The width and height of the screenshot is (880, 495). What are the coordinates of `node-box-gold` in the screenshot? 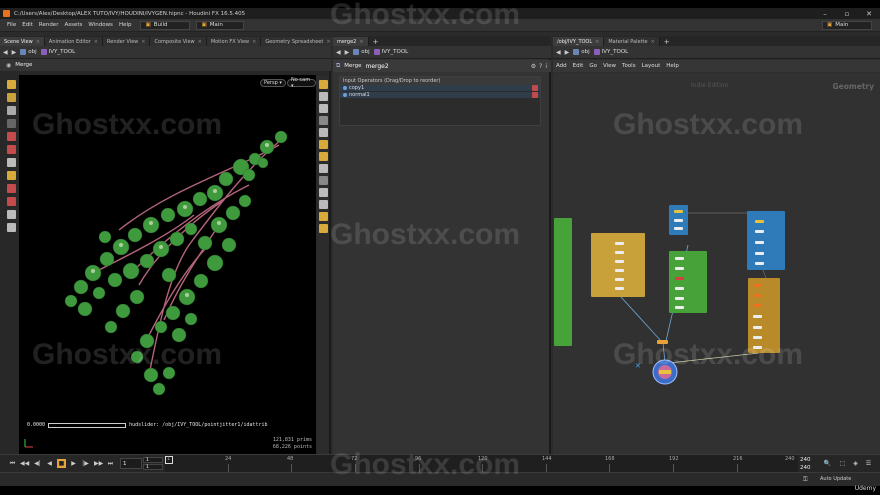 It's located at (764, 315).